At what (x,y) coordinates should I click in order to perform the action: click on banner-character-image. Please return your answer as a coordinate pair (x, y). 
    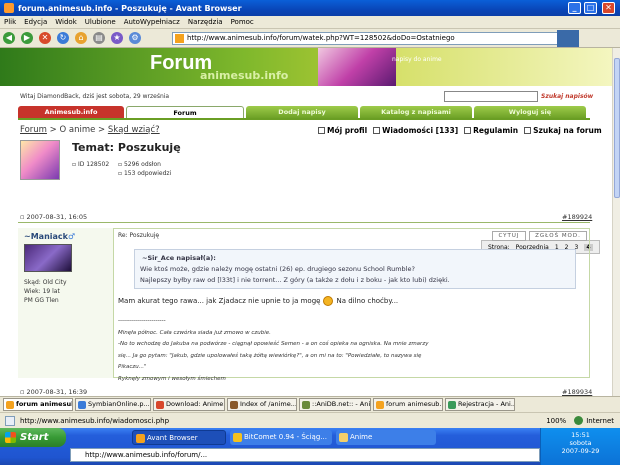
    Looking at the image, I should click on (357, 67).